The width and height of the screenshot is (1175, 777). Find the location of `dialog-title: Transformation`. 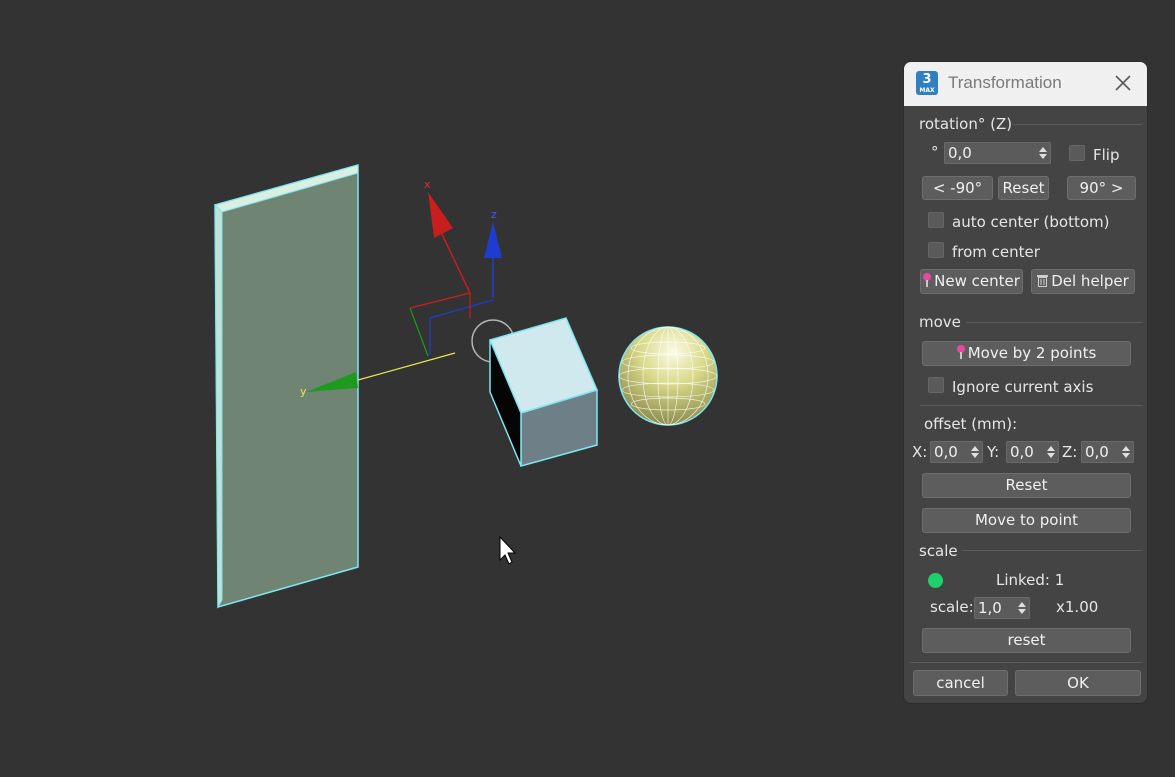

dialog-title: Transformation is located at coordinates (1005, 82).